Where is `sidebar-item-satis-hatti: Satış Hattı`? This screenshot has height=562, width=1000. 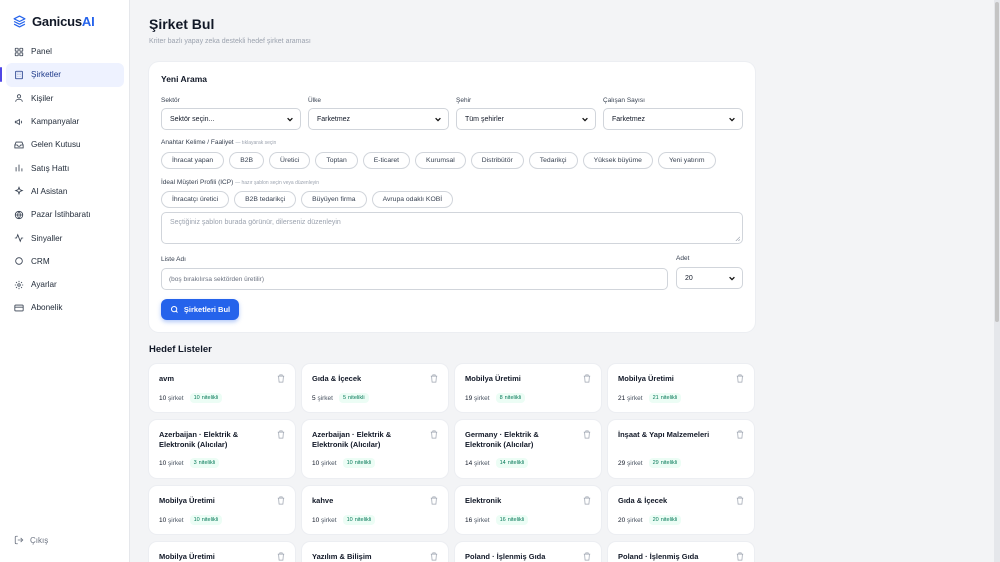
sidebar-item-satis-hatti: Satış Hattı is located at coordinates (65, 167).